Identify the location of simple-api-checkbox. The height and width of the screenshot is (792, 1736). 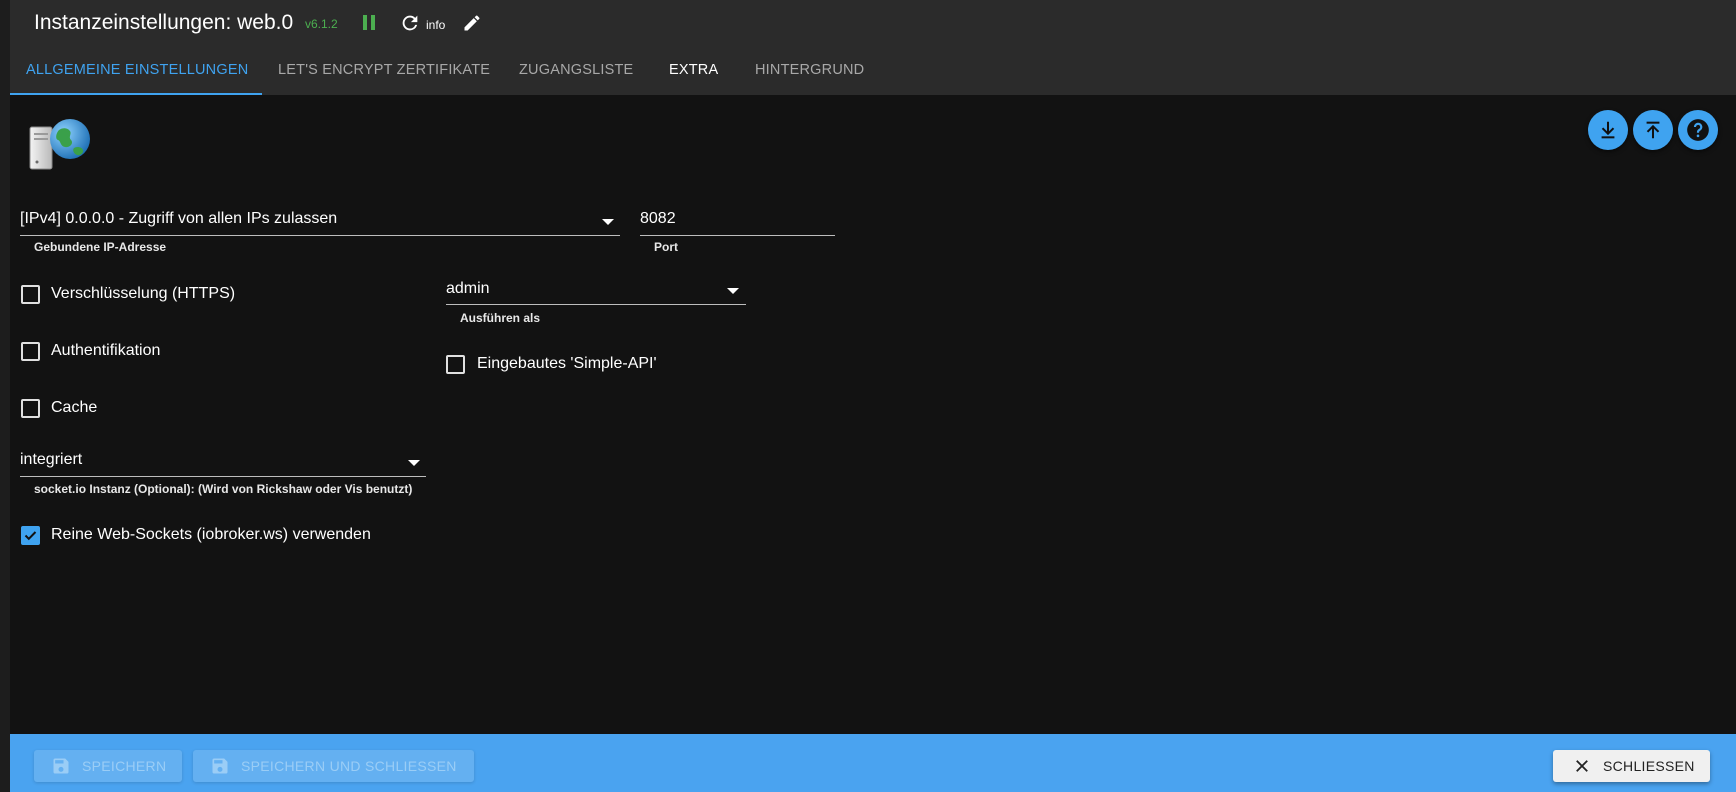
(455, 364).